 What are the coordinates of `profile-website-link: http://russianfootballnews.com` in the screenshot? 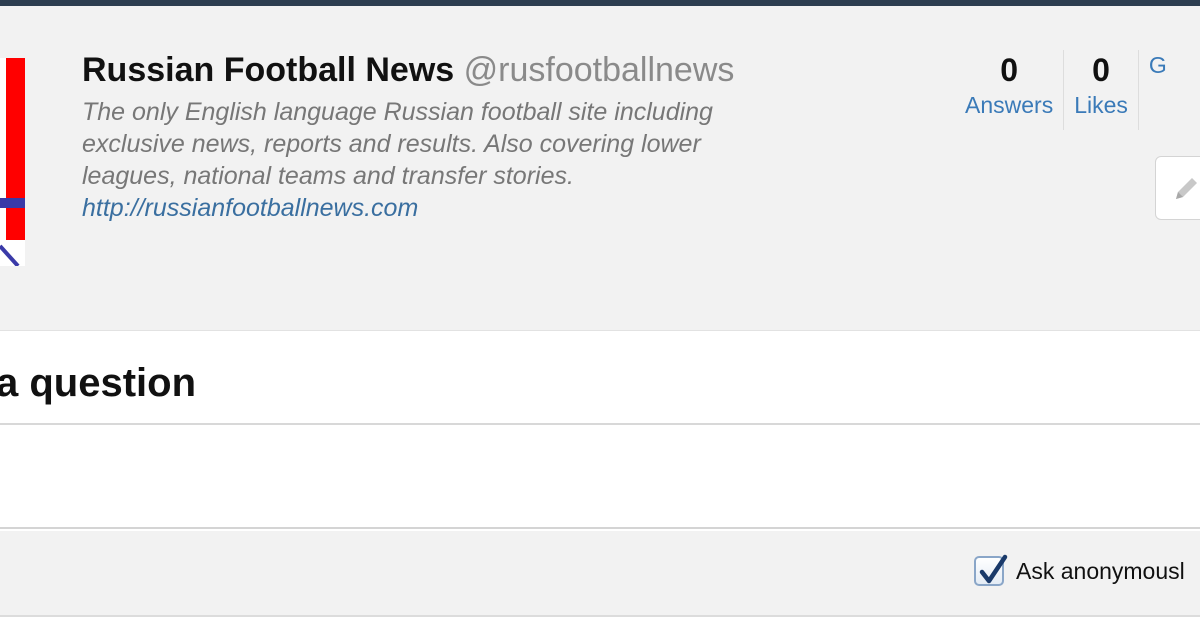 It's located at (442, 208).